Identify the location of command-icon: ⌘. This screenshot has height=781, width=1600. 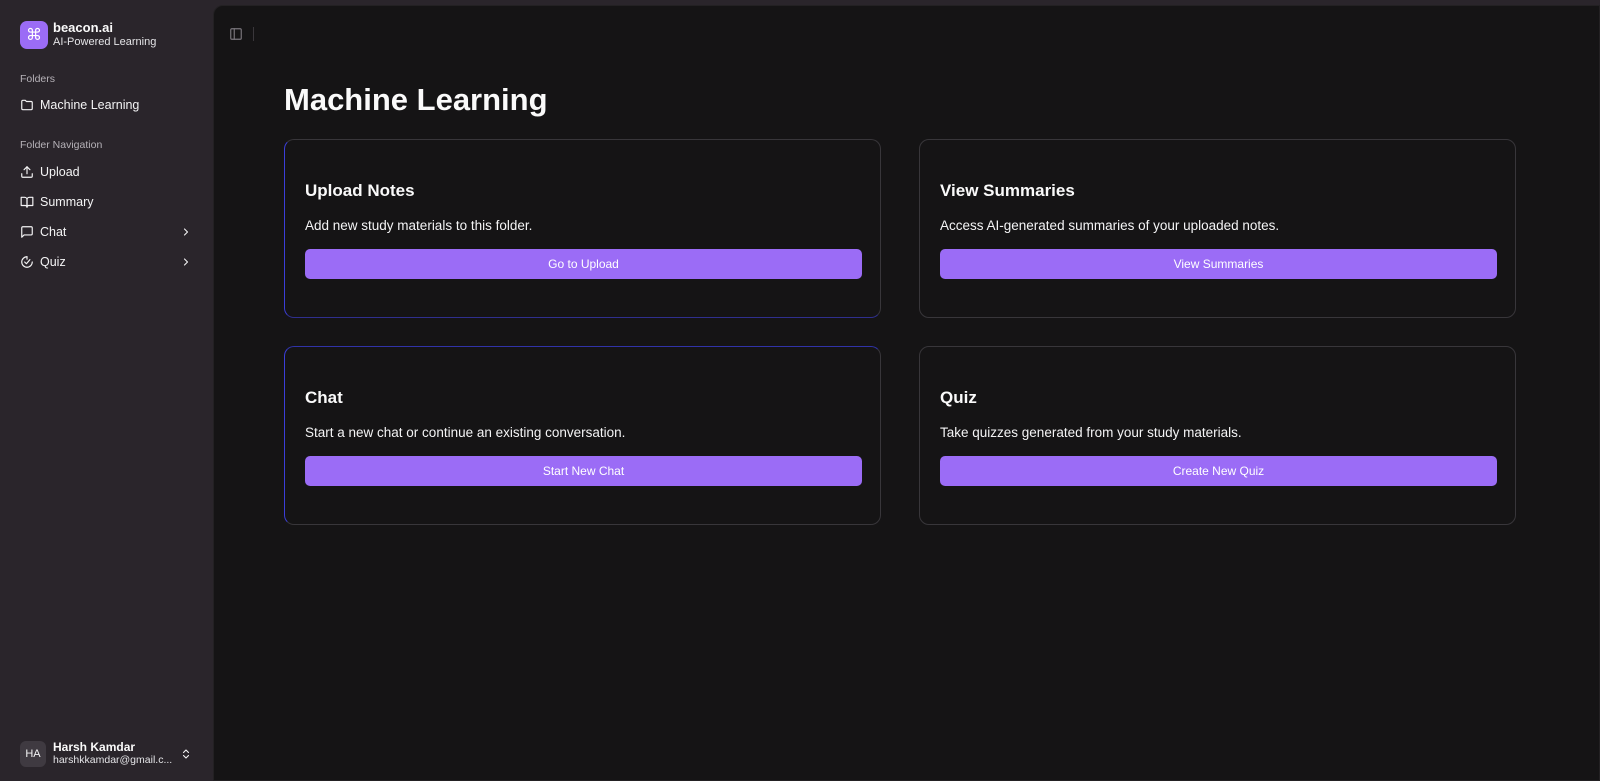
(34, 34).